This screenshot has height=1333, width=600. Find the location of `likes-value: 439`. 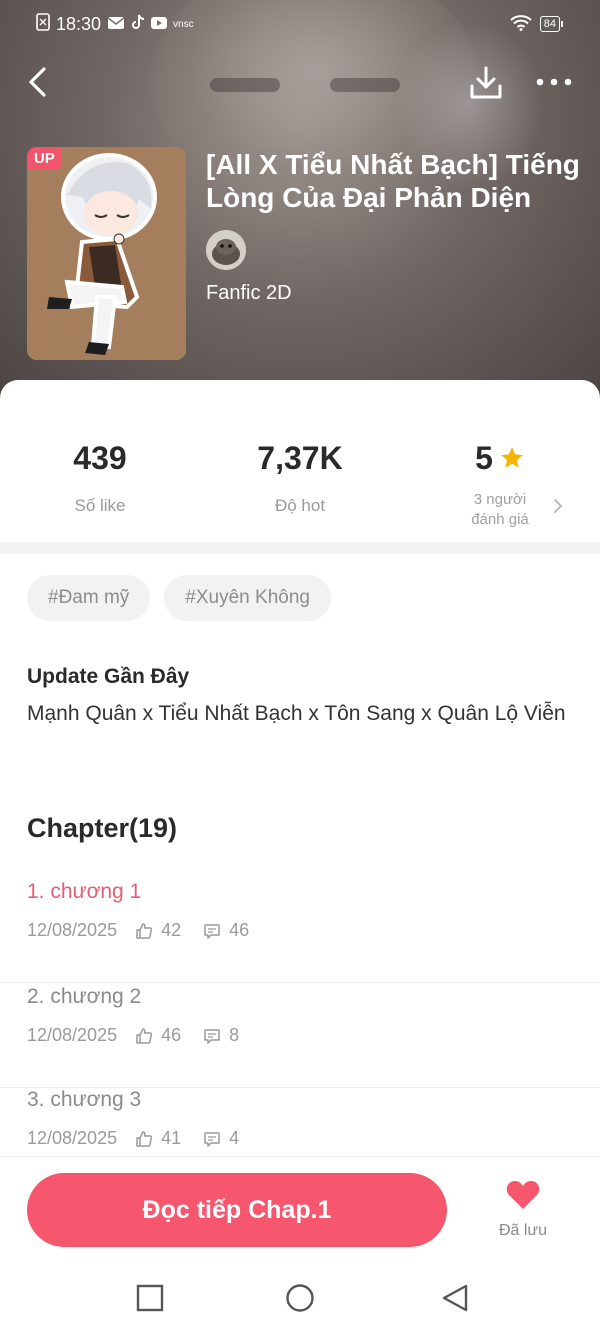

likes-value: 439 is located at coordinates (100, 458).